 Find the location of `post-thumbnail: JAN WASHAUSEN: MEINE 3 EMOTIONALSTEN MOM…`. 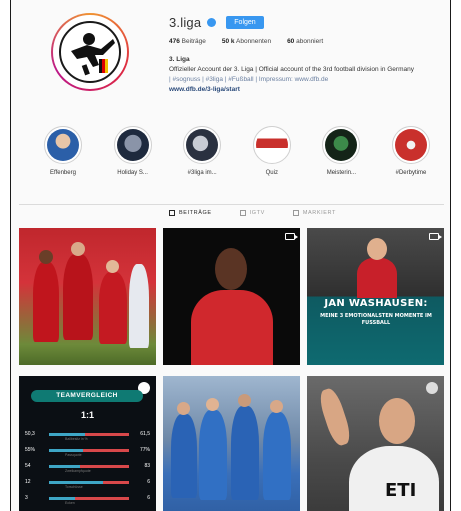

post-thumbnail: JAN WASHAUSEN: MEINE 3 EMOTIONALSTEN MOM… is located at coordinates (375, 296).